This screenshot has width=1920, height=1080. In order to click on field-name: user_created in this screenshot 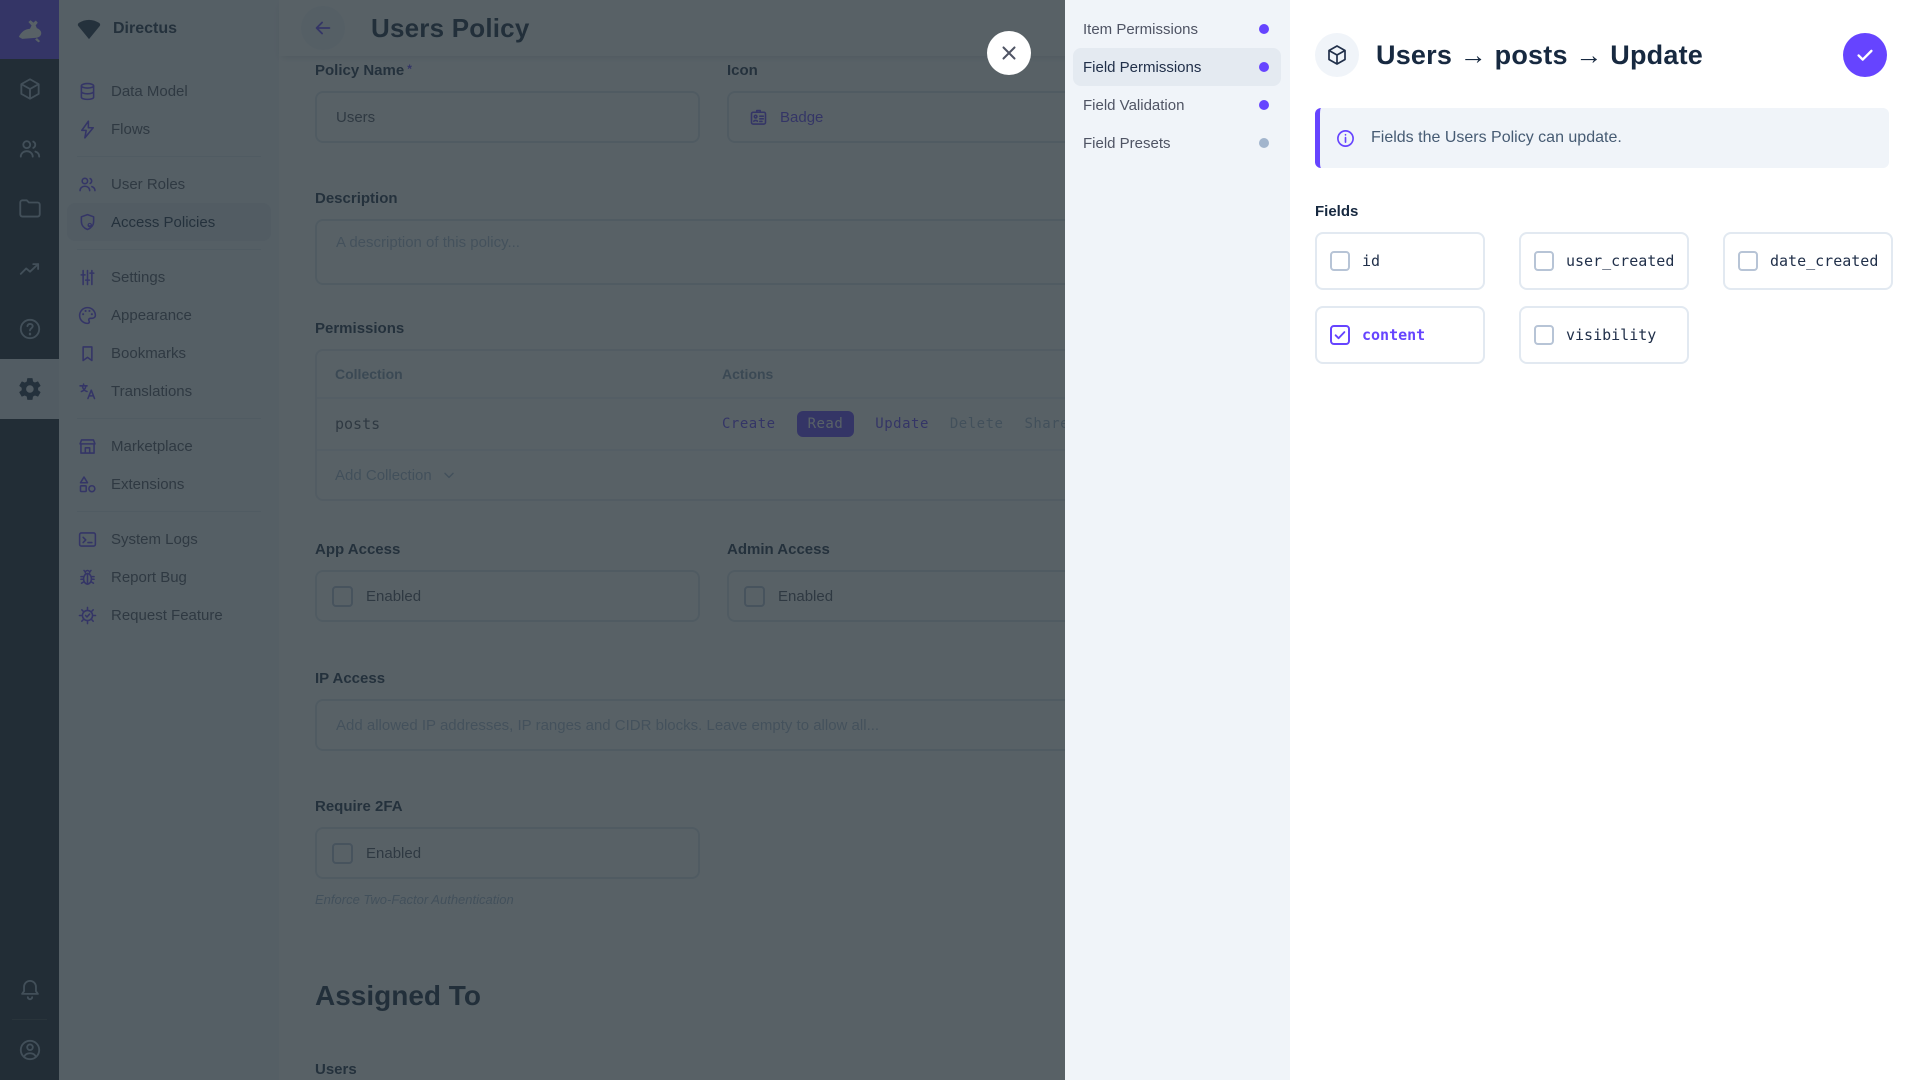, I will do `click(1620, 261)`.